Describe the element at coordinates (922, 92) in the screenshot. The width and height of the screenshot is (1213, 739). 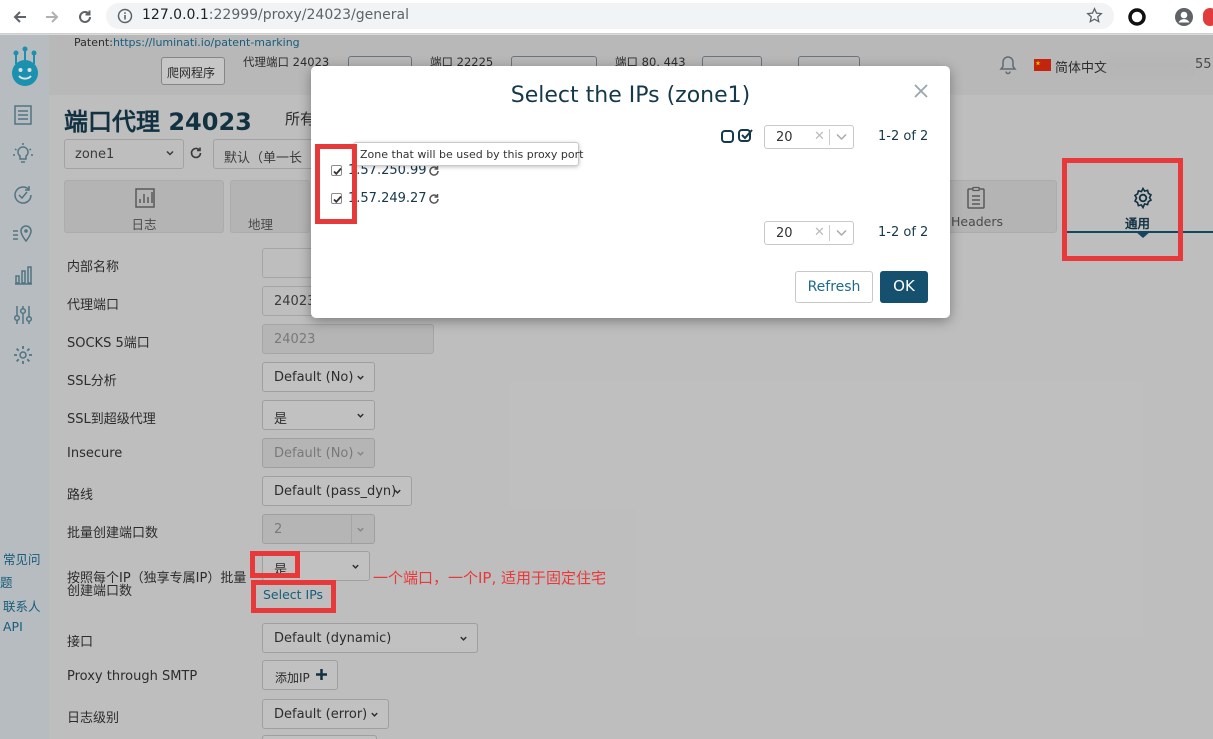
I see `close-icon` at that location.